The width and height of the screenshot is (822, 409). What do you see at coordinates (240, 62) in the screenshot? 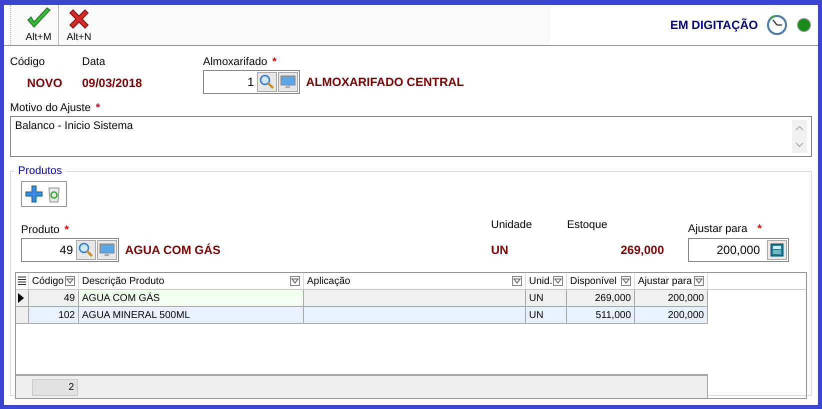
I see `field-label: Almoxarifado *` at bounding box center [240, 62].